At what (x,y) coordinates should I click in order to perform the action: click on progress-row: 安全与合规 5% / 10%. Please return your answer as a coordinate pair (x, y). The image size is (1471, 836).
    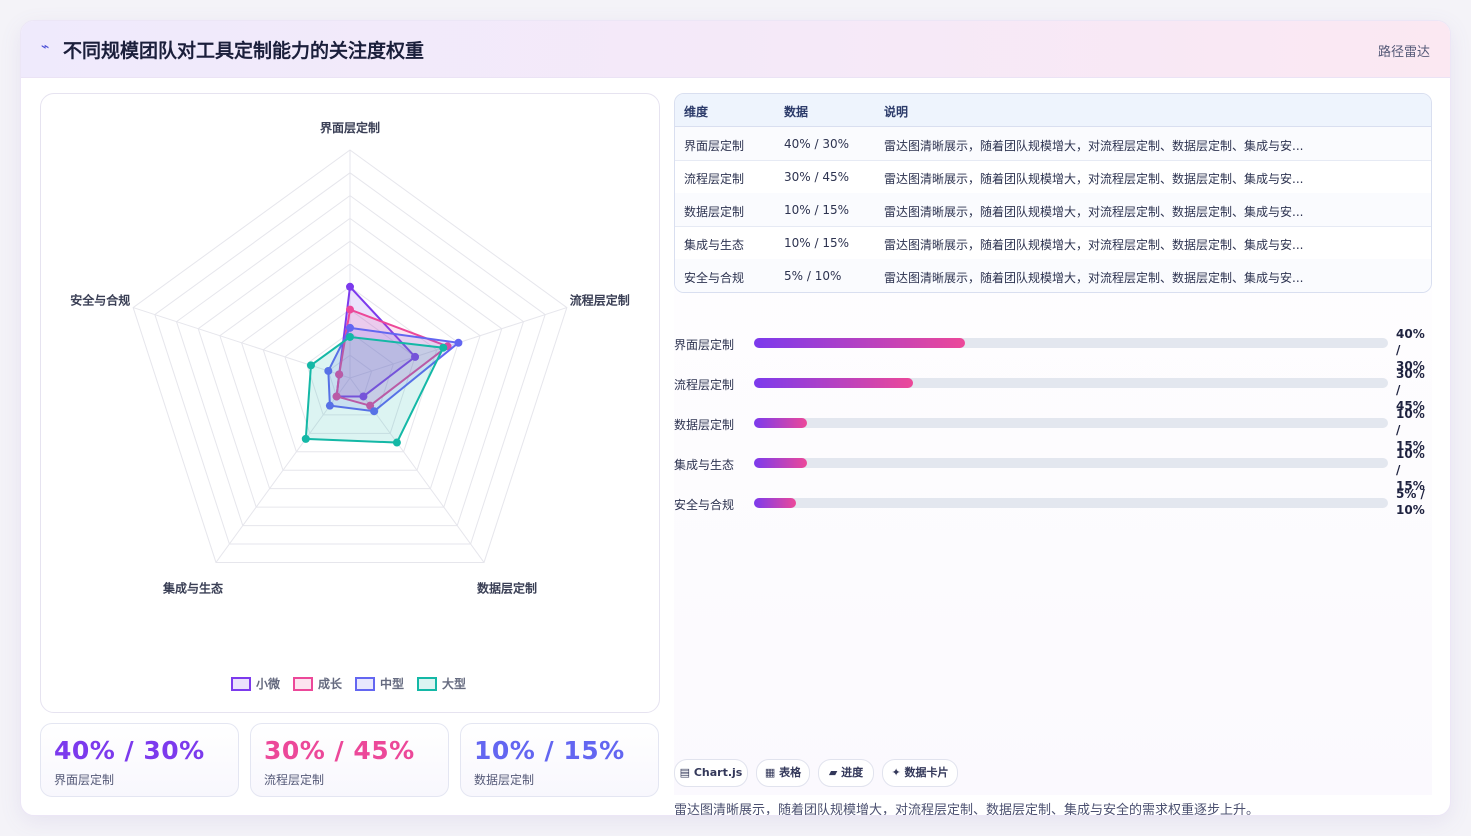
    Looking at the image, I should click on (1053, 510).